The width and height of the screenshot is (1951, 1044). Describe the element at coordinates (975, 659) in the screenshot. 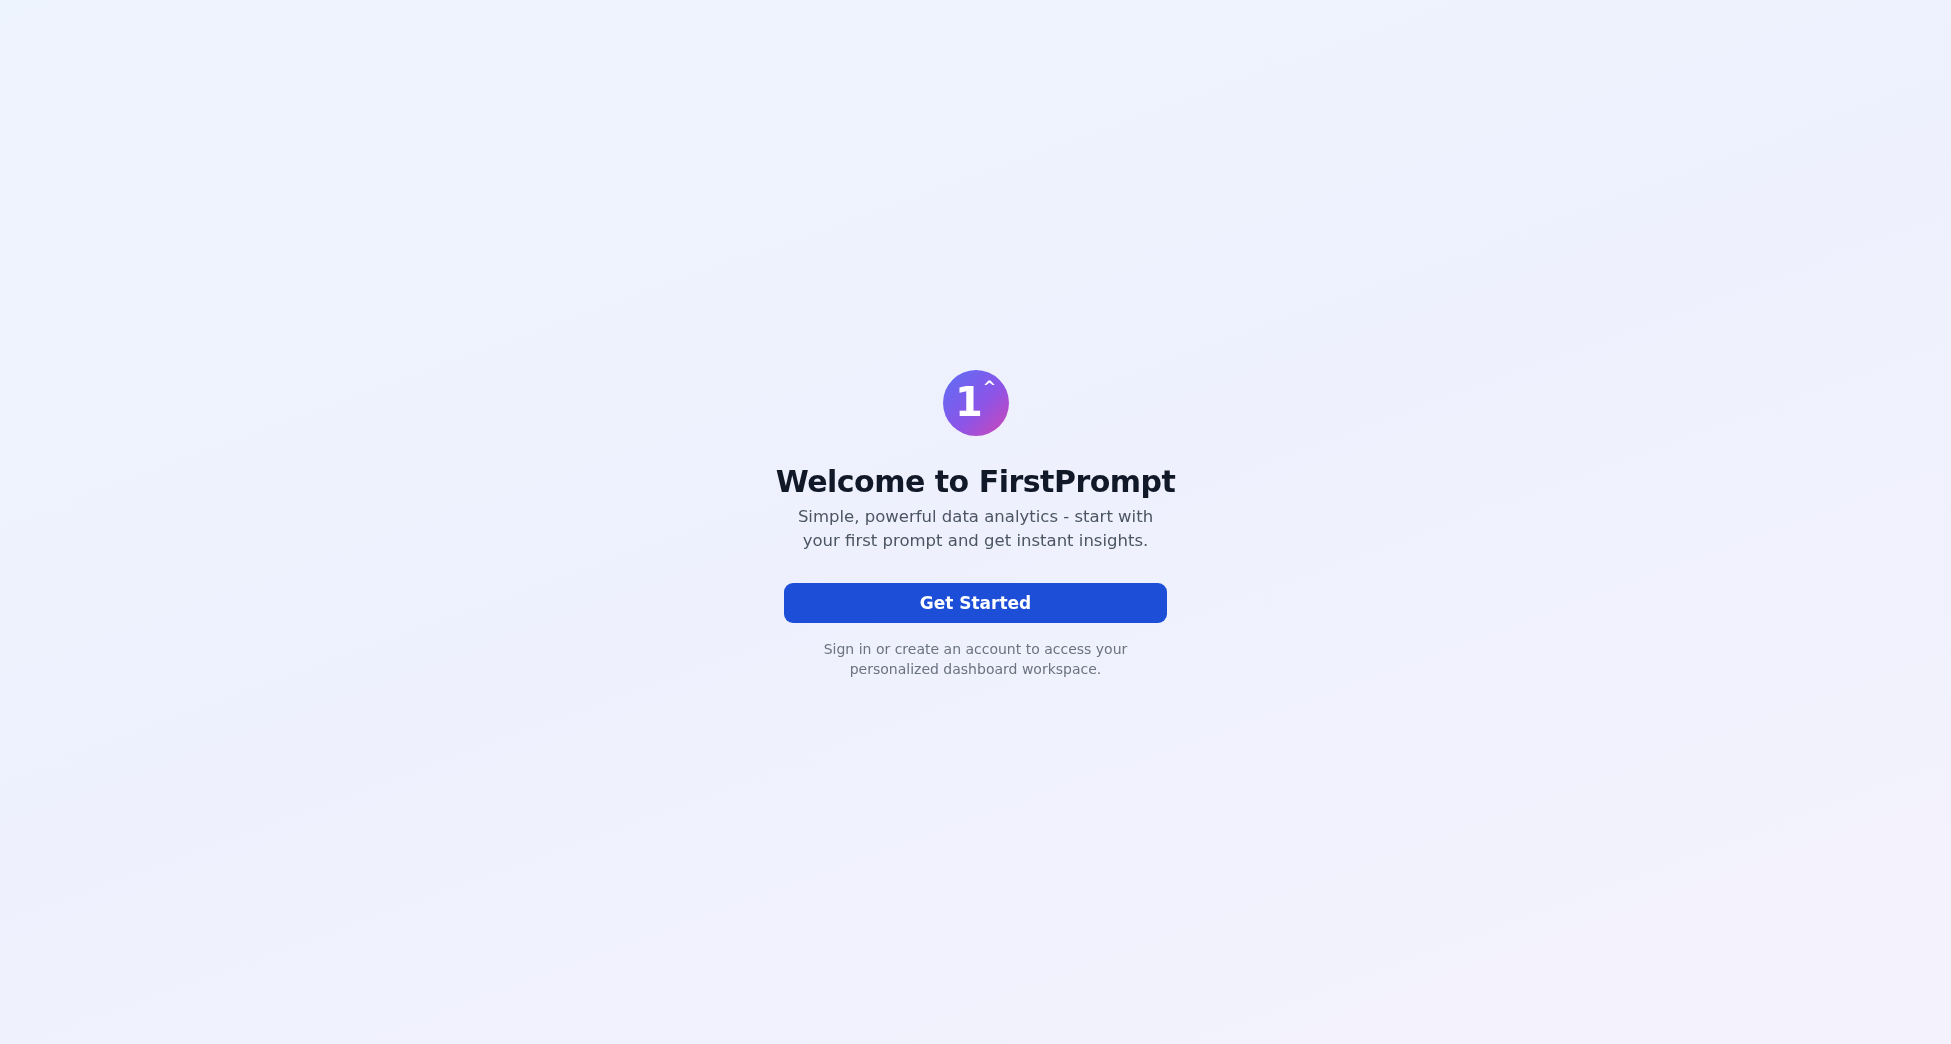

I see `sign-in-note: Sign in or create an account to access your personalized dashboard workspace.` at that location.